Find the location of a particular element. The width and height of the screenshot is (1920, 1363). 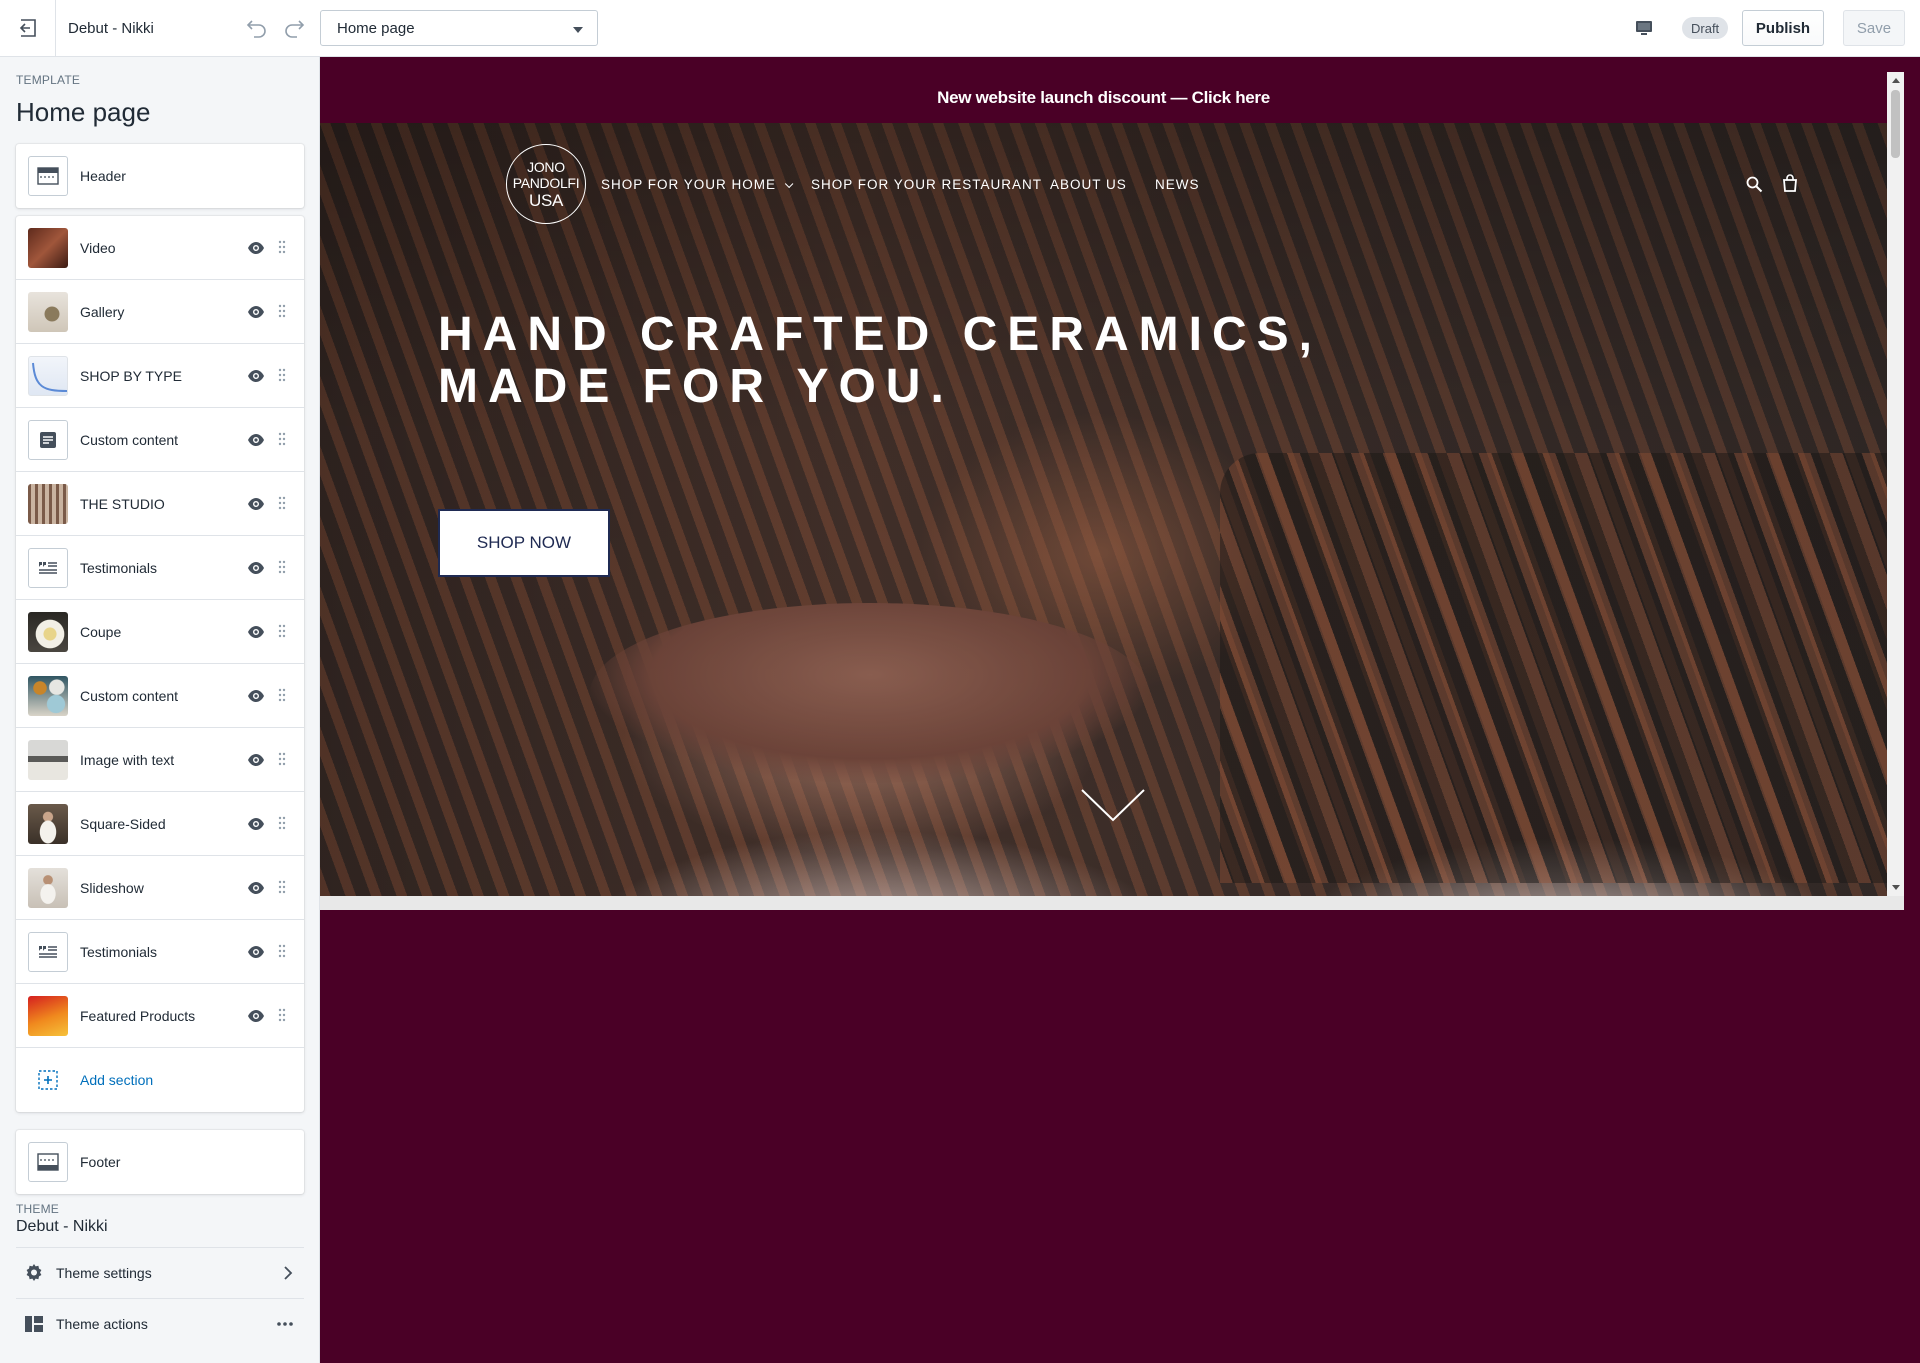

theme-actions-link: Theme actions is located at coordinates (160, 1323).